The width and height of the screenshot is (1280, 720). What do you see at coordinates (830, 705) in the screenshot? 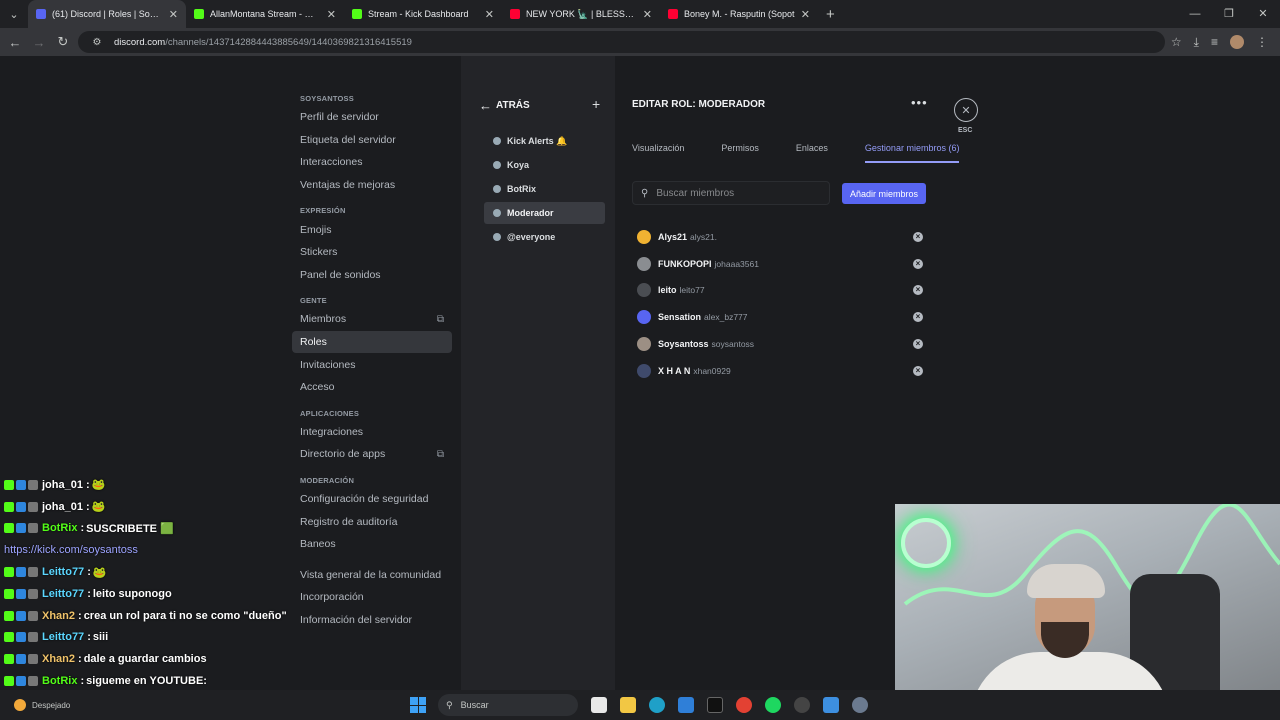
I see `photos-icon` at bounding box center [830, 705].